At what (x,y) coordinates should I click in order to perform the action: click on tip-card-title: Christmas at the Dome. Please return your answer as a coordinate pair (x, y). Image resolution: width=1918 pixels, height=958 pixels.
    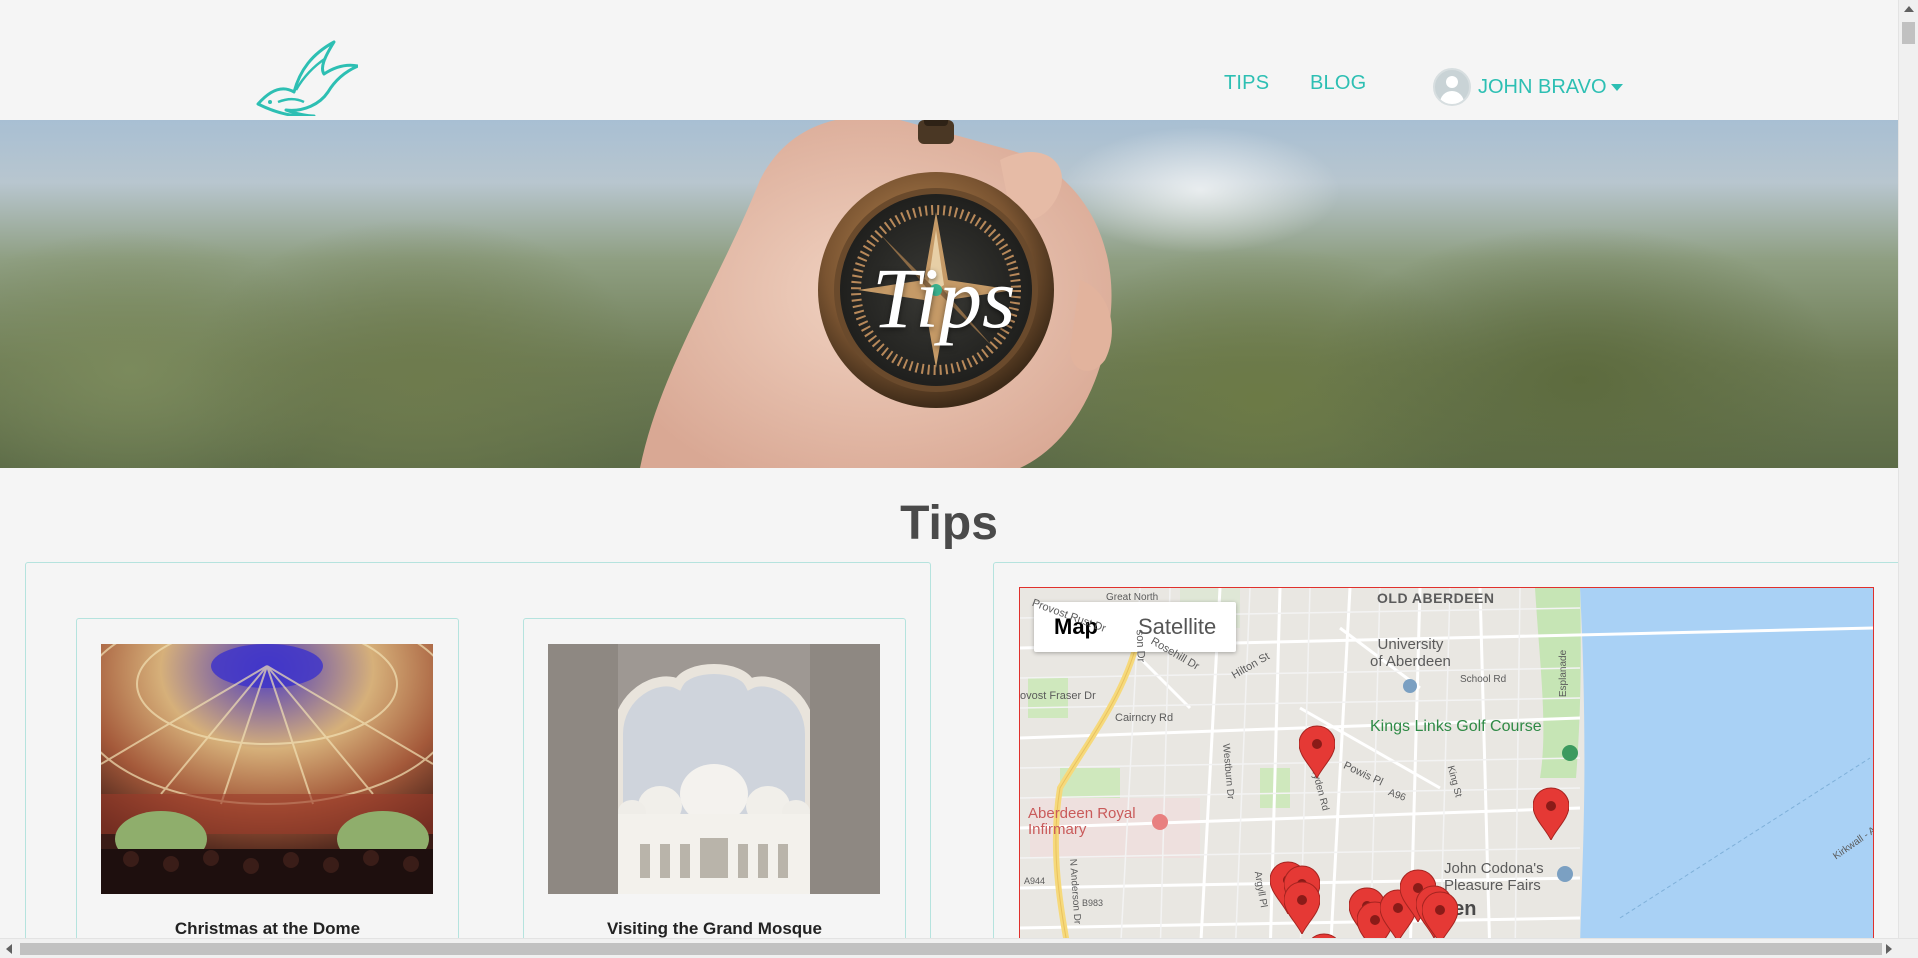
    Looking at the image, I should click on (267, 929).